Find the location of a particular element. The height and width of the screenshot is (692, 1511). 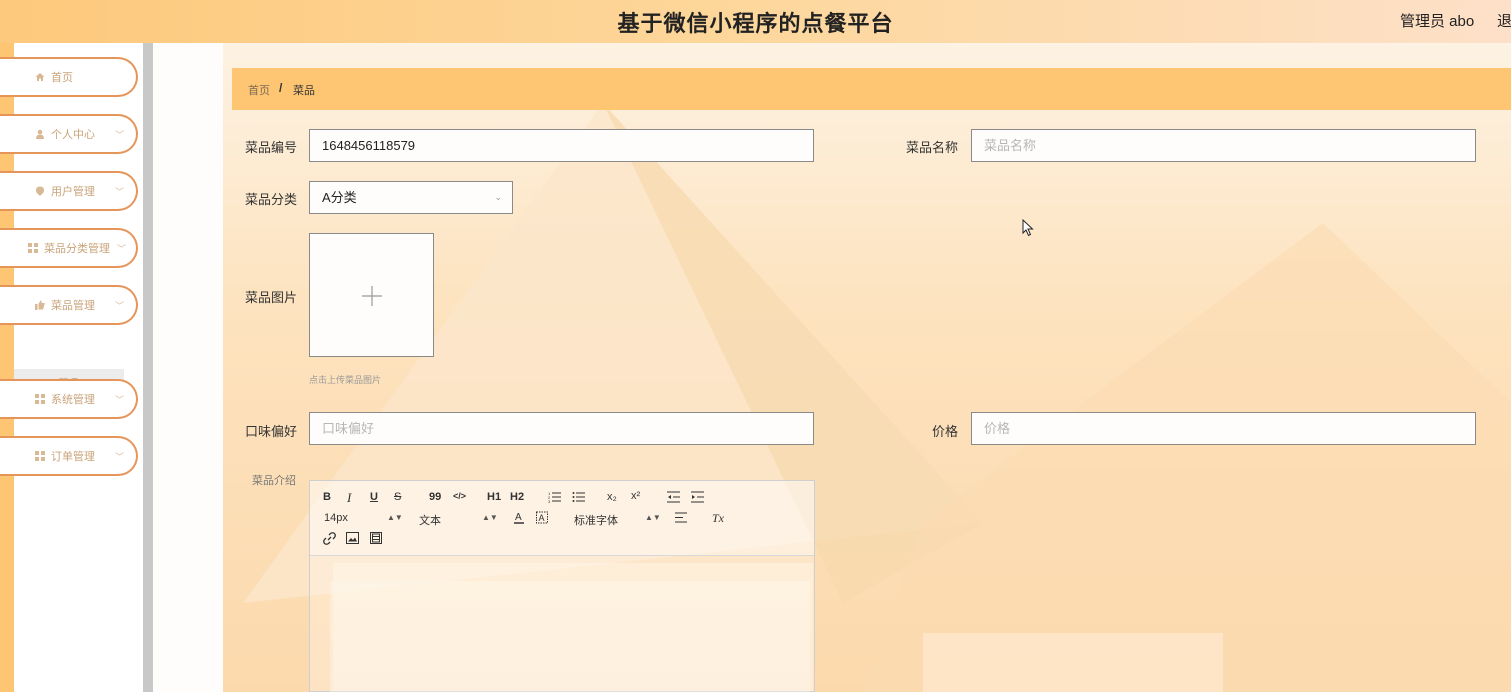

breadcrumb: 首页 / 菜品 is located at coordinates (871, 89).